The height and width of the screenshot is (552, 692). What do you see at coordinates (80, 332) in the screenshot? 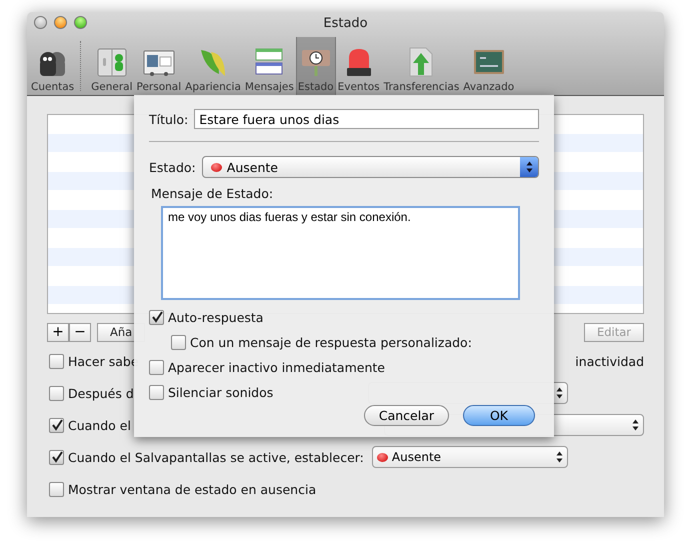
I see `remove-button: −` at bounding box center [80, 332].